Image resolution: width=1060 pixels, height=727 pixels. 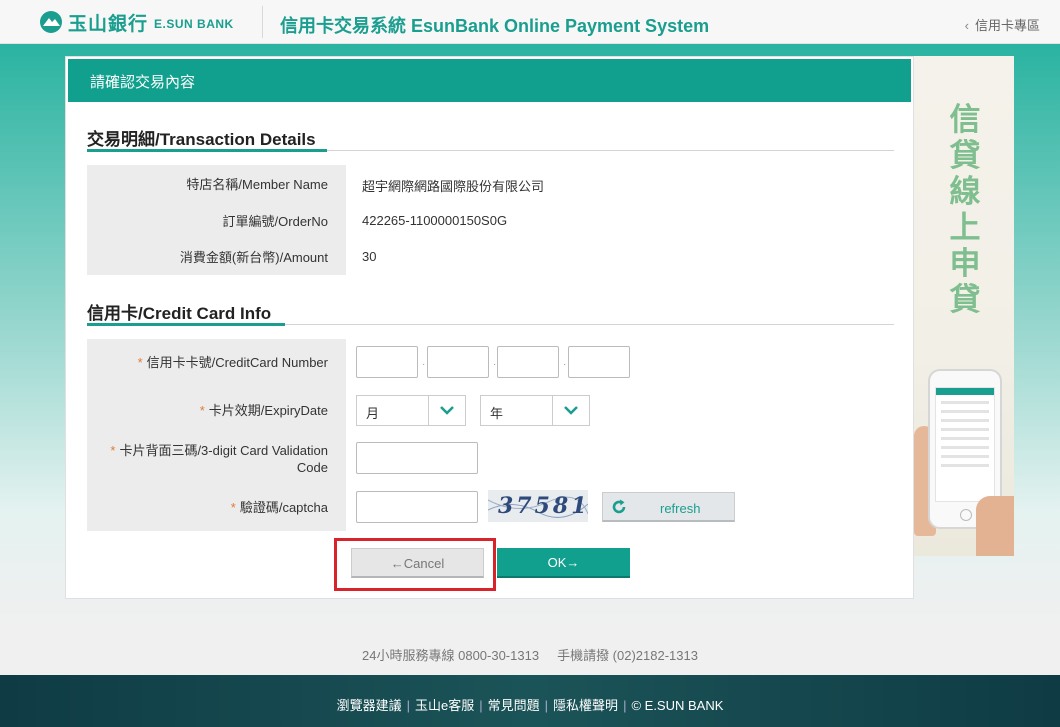 I want to click on logo-text: 玉山銀行, so click(x=108, y=24).